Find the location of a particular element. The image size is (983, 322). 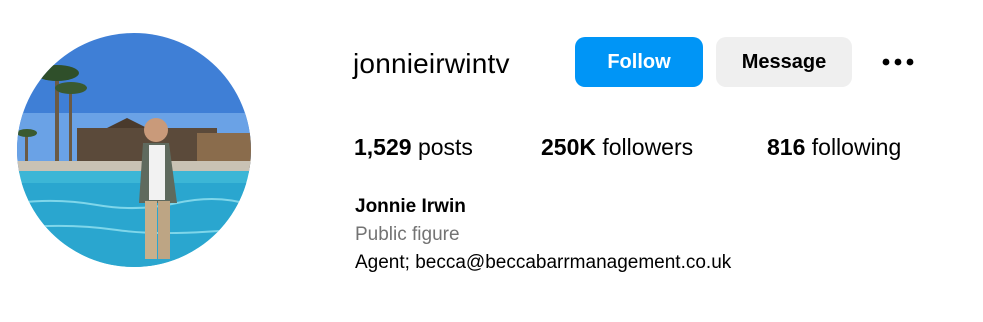

follow-button: Follow is located at coordinates (639, 62).